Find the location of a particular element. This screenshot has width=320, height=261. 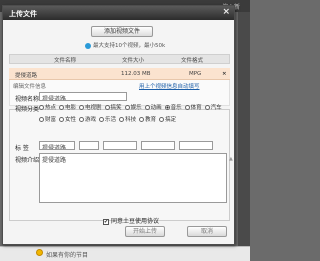

category-option: 搞定 is located at coordinates (167, 119).